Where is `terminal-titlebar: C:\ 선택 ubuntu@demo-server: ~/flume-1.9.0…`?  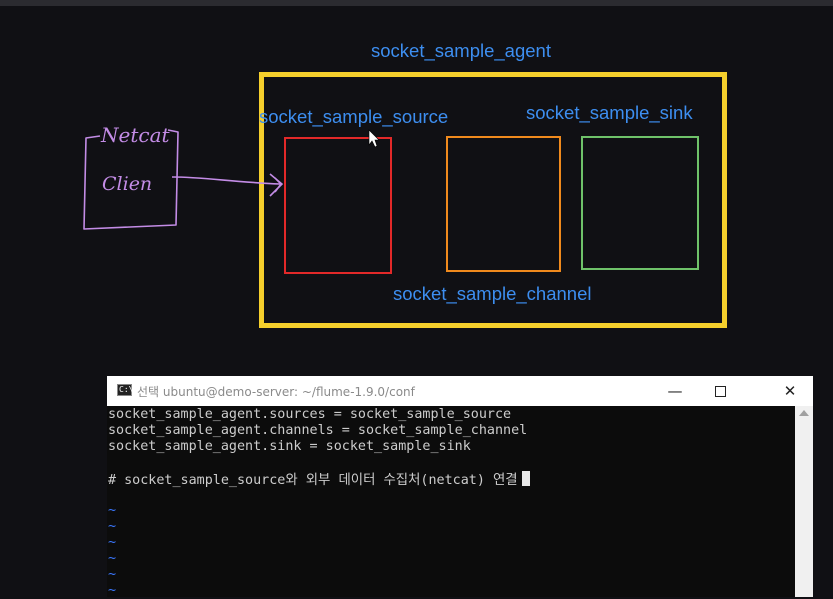
terminal-titlebar: C:\ 선택 ubuntu@demo-server: ~/flume-1.9.0… is located at coordinates (460, 391).